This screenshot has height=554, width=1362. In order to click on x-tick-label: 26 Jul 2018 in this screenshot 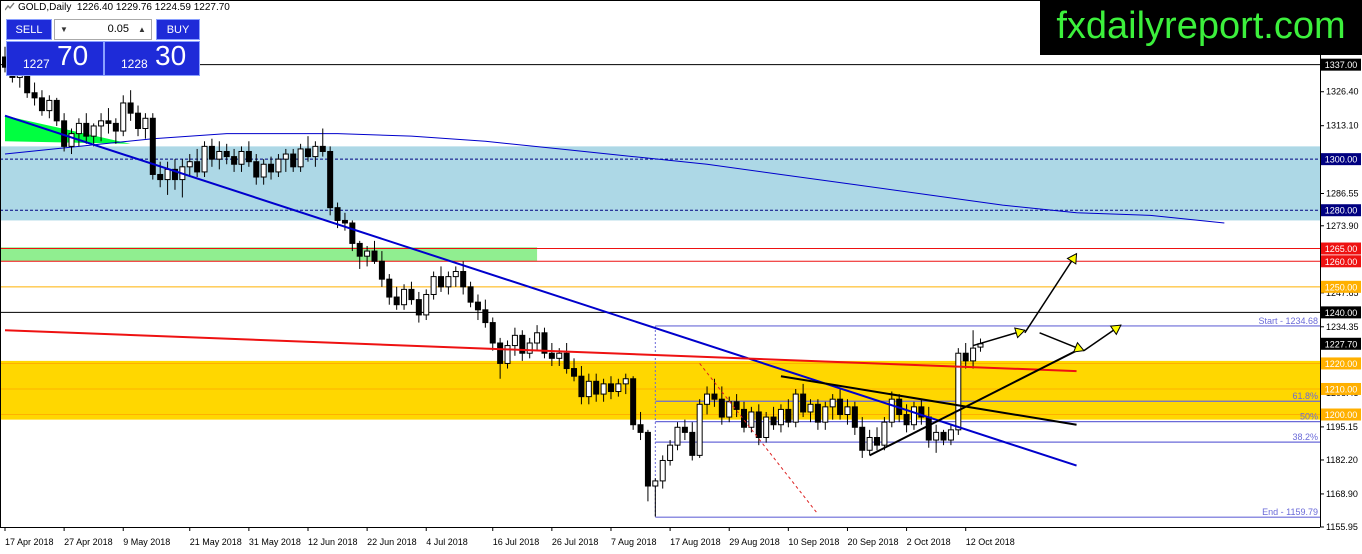, I will do `click(575, 542)`.